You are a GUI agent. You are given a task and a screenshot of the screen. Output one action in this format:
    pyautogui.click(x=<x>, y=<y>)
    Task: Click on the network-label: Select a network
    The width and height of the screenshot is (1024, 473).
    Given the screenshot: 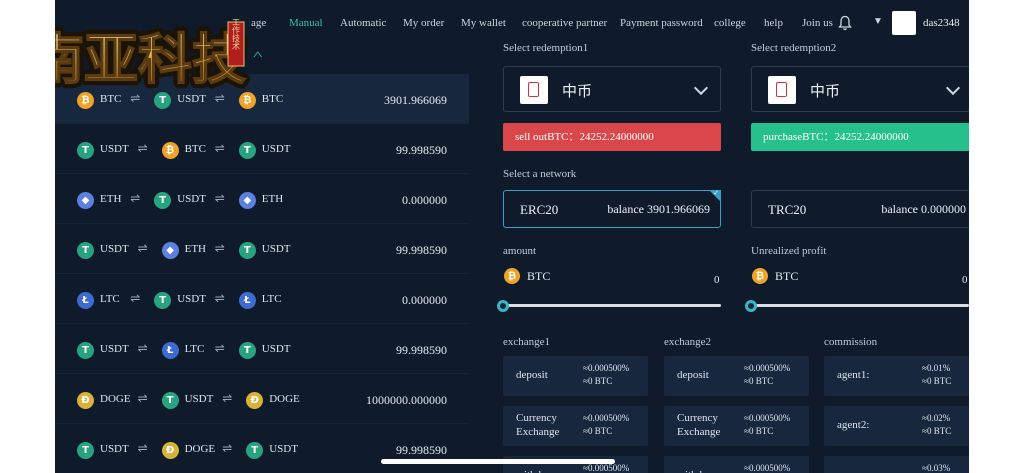 What is the action you would take?
    pyautogui.click(x=540, y=174)
    